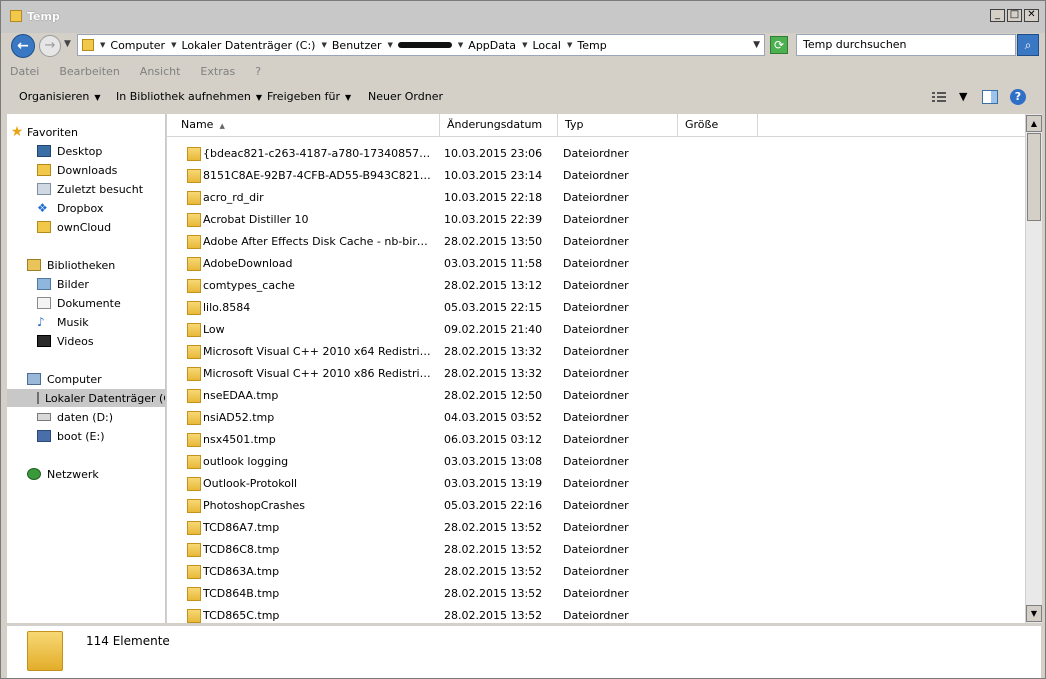 This screenshot has width=1046, height=679. Describe the element at coordinates (1014, 15) in the screenshot. I see `maximize-button: □` at that location.